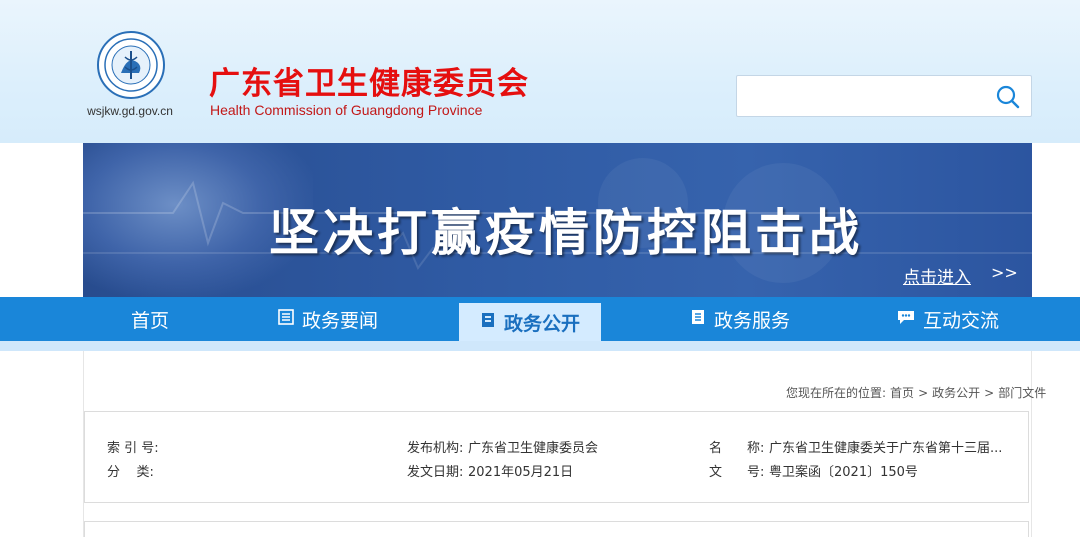 The image size is (1080, 537). I want to click on name-label-b: 称:, so click(756, 448).